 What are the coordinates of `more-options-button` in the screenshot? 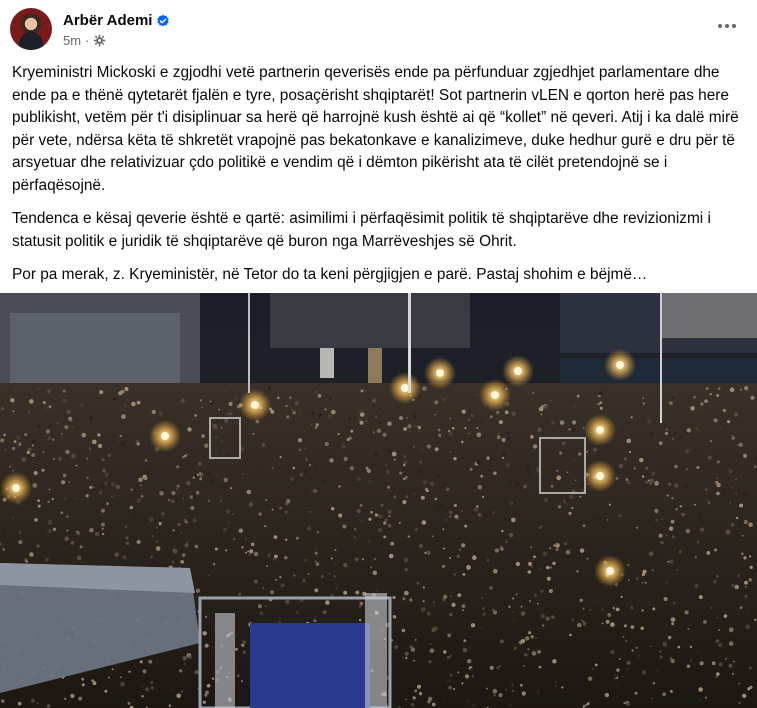 It's located at (727, 26).